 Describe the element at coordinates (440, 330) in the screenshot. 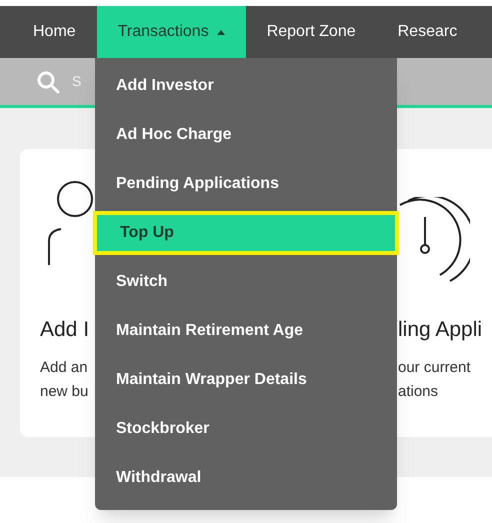

I see `card-title: ling Appli` at that location.